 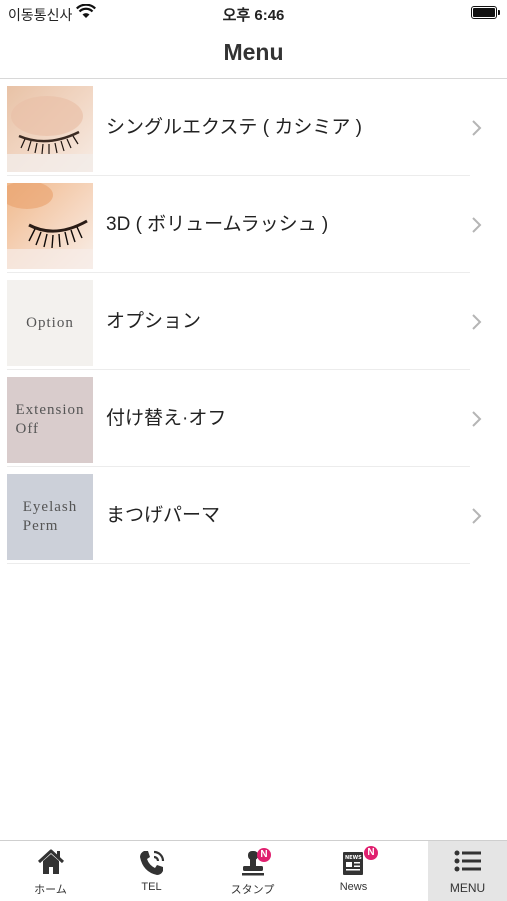 I want to click on menu-item-extension-off: Extension Off 付け替え·オフ, so click(x=253, y=418).